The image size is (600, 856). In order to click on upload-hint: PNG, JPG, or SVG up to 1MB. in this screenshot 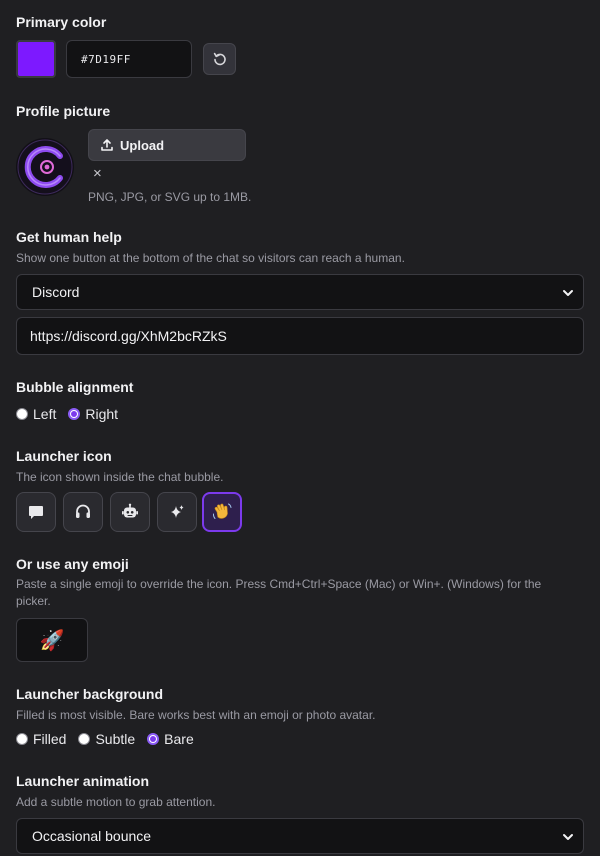, I will do `click(170, 197)`.